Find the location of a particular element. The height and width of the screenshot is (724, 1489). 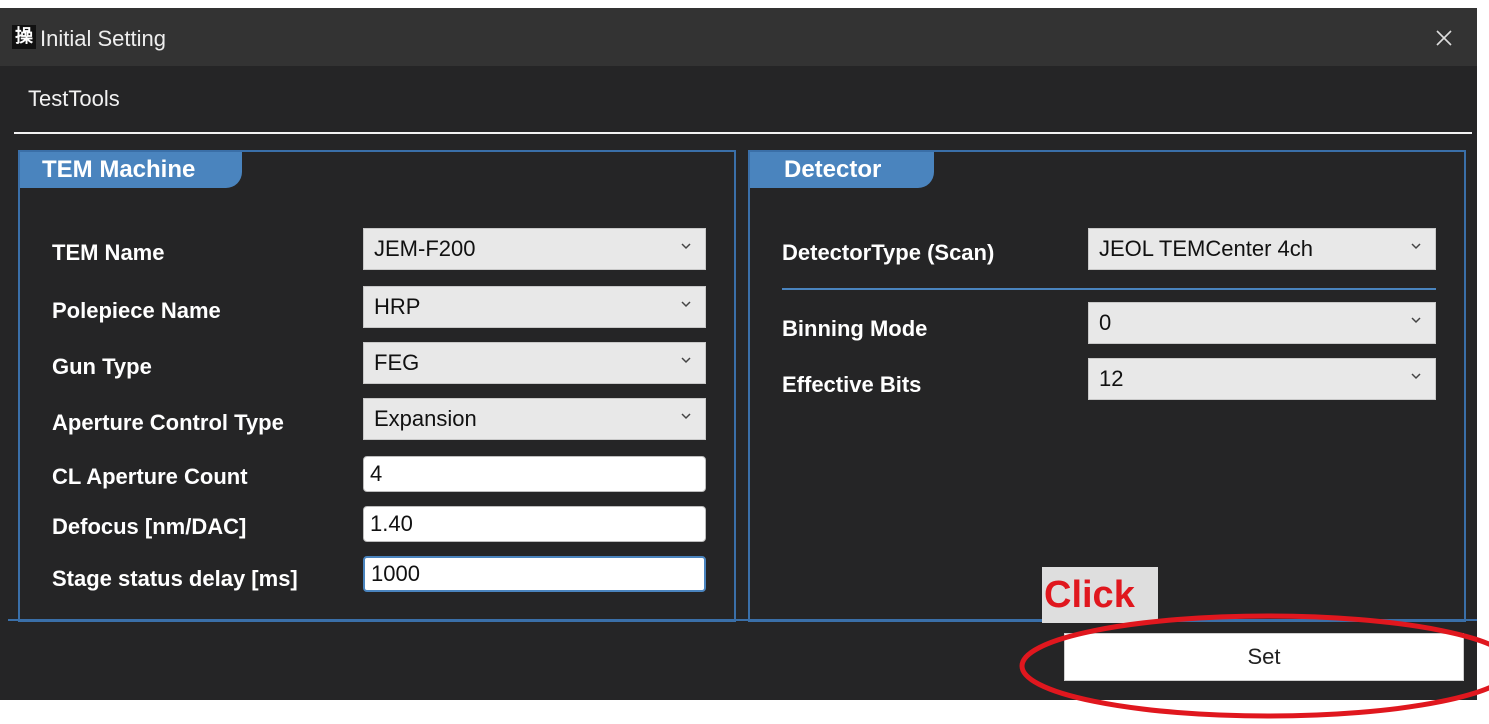

tem-name-label: TEM Name is located at coordinates (108, 252).